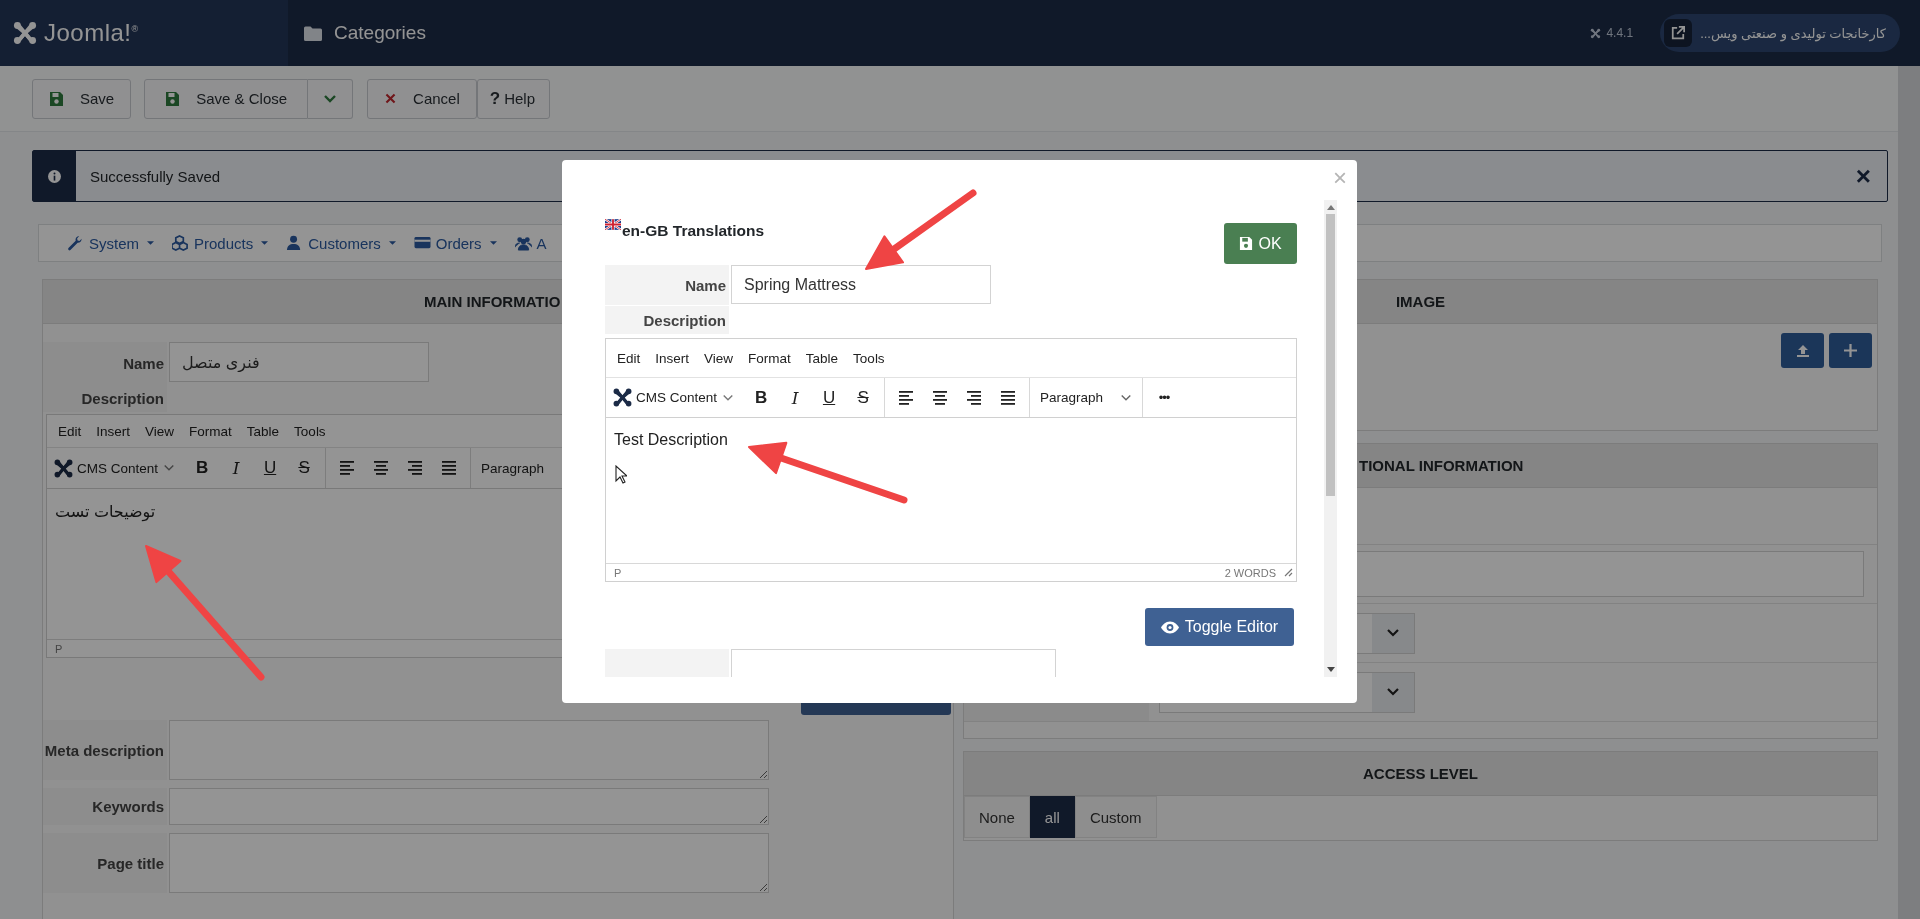 The image size is (1920, 919). I want to click on folder-icon, so click(313, 33).